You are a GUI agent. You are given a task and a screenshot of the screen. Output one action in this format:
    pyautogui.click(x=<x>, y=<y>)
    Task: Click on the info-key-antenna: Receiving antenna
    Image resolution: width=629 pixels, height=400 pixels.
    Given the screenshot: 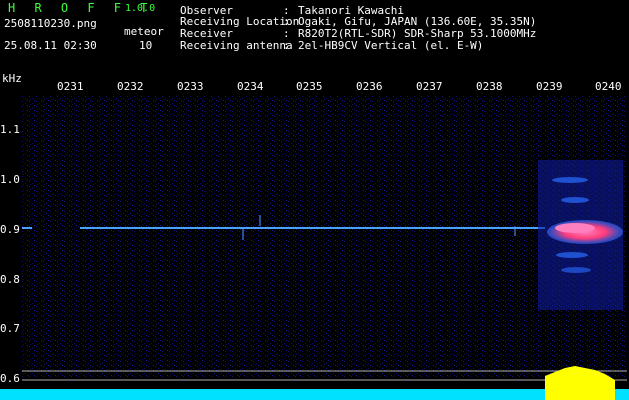 What is the action you would take?
    pyautogui.click(x=236, y=45)
    